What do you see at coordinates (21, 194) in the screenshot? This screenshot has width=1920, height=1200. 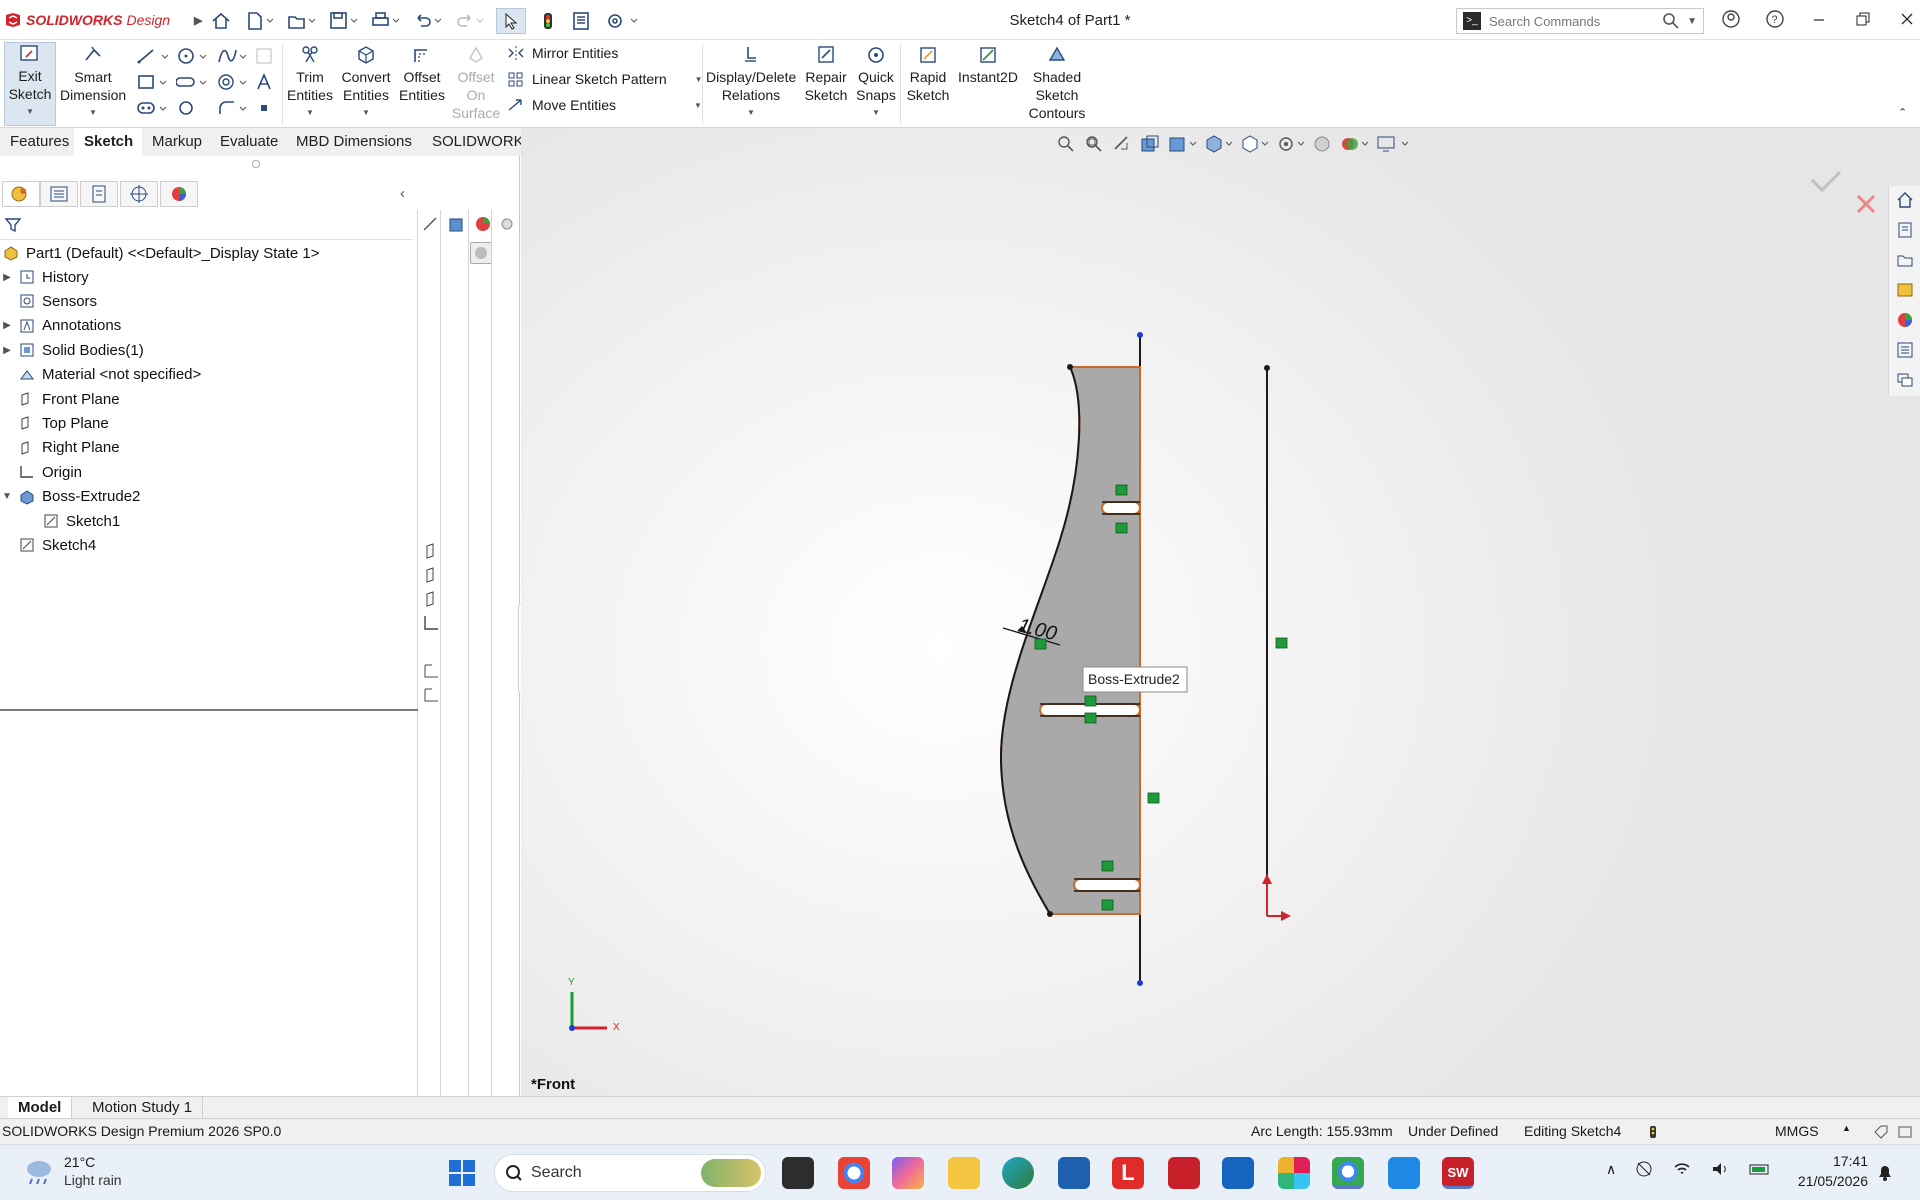 I see `tab-feature-manager` at bounding box center [21, 194].